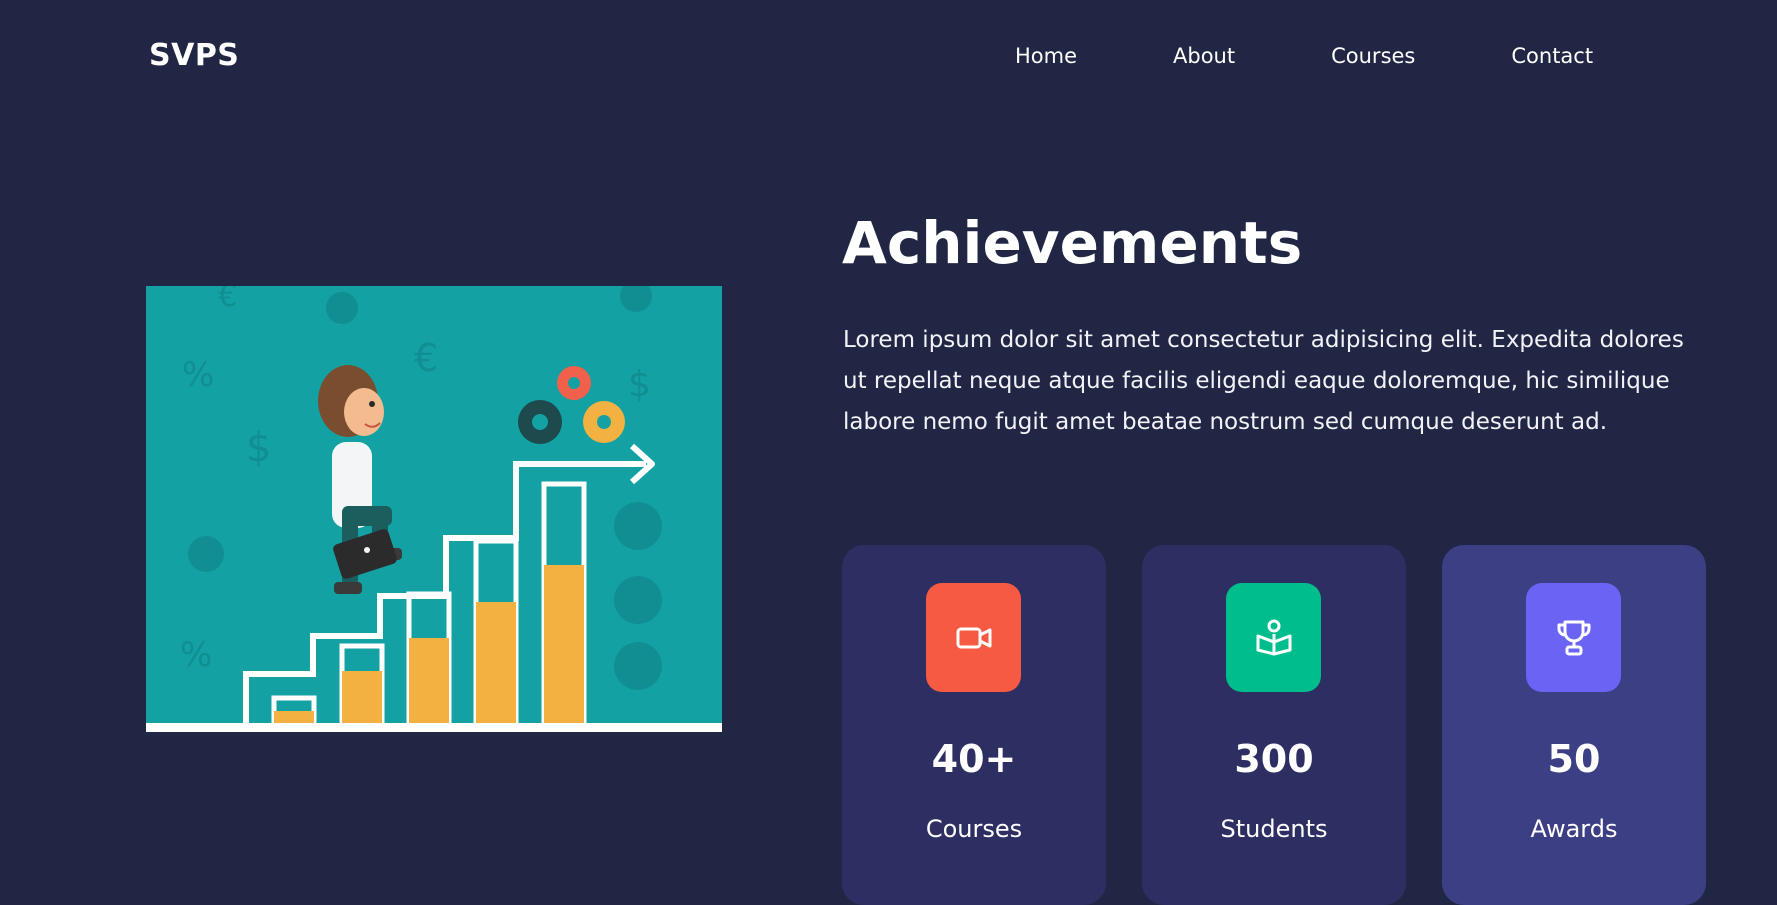  What do you see at coordinates (1552, 56) in the screenshot?
I see `nav-link-contact: Contact` at bounding box center [1552, 56].